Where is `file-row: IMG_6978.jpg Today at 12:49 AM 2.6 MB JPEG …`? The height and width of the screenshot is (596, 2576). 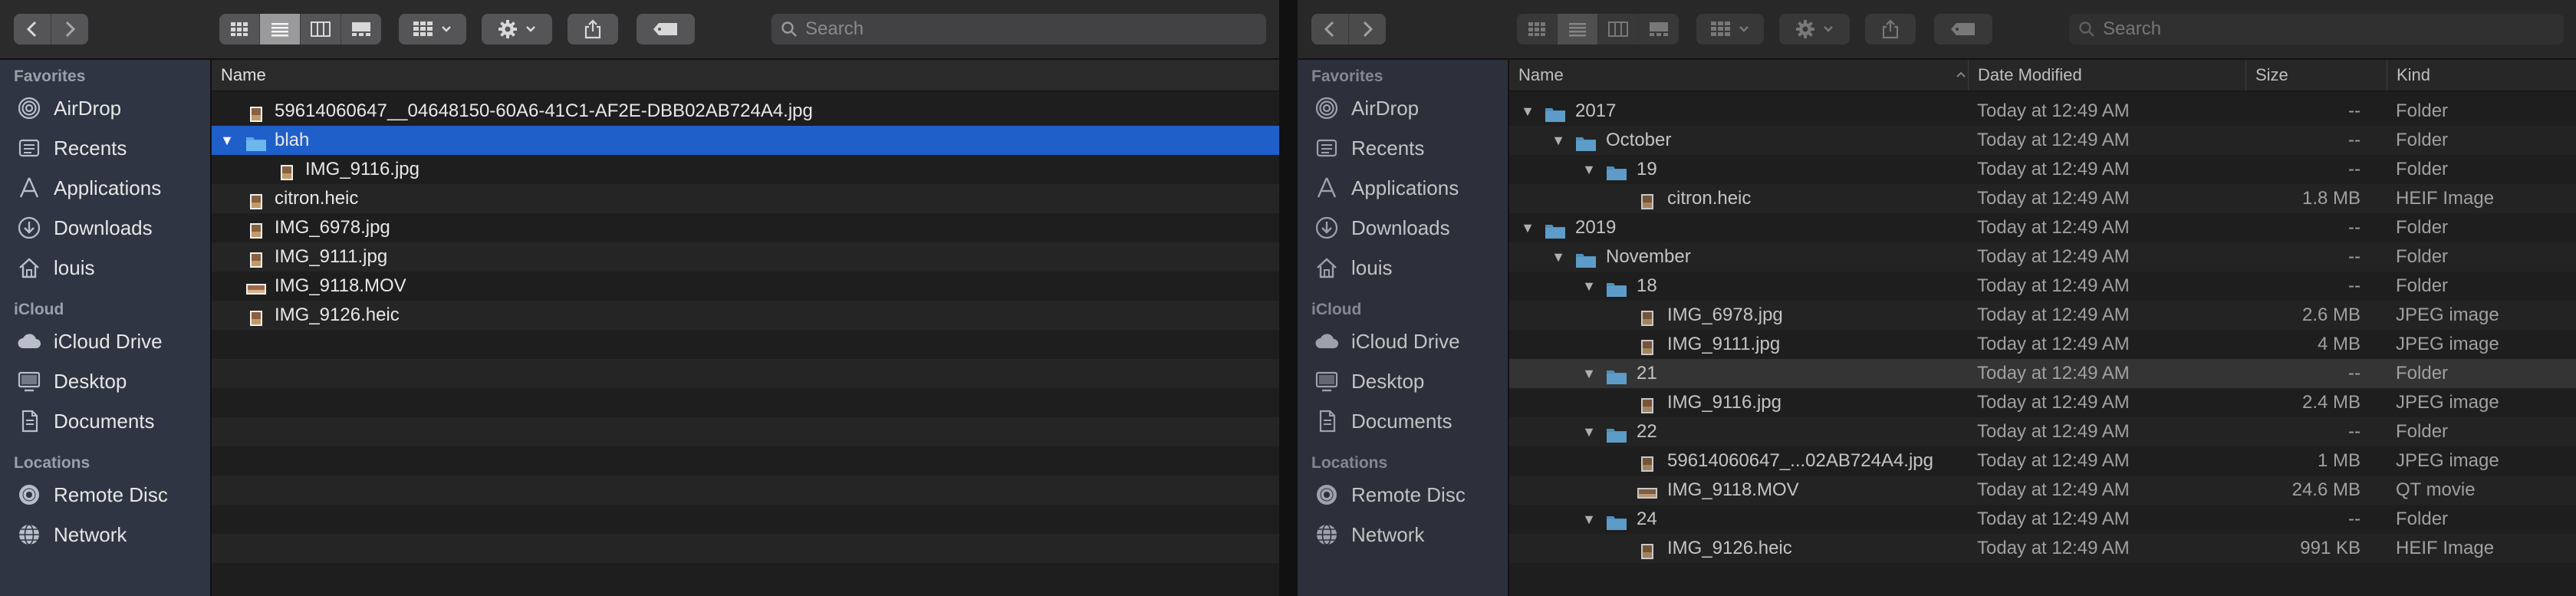 file-row: IMG_6978.jpg Today at 12:49 AM 2.6 MB JPEG … is located at coordinates (2042, 315).